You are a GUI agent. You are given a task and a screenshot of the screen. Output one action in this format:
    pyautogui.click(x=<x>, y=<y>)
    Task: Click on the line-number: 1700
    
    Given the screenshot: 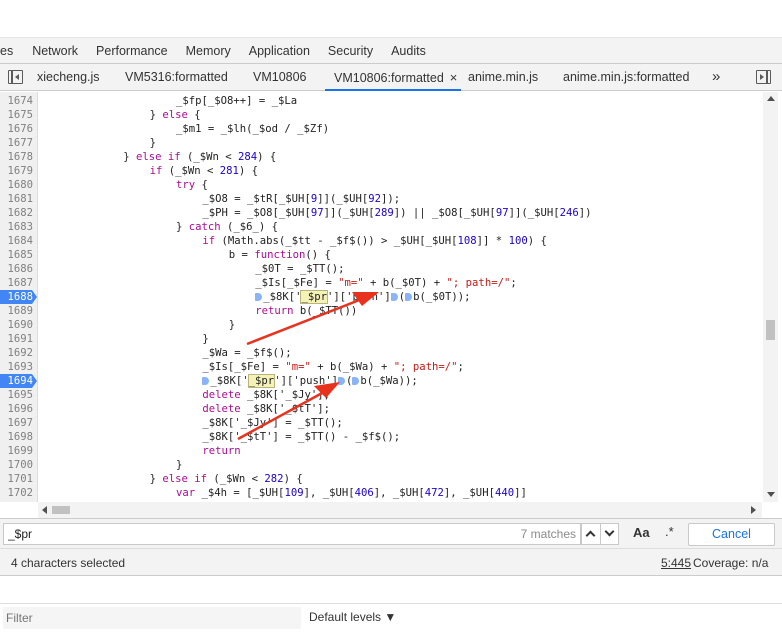 What is the action you would take?
    pyautogui.click(x=16, y=465)
    